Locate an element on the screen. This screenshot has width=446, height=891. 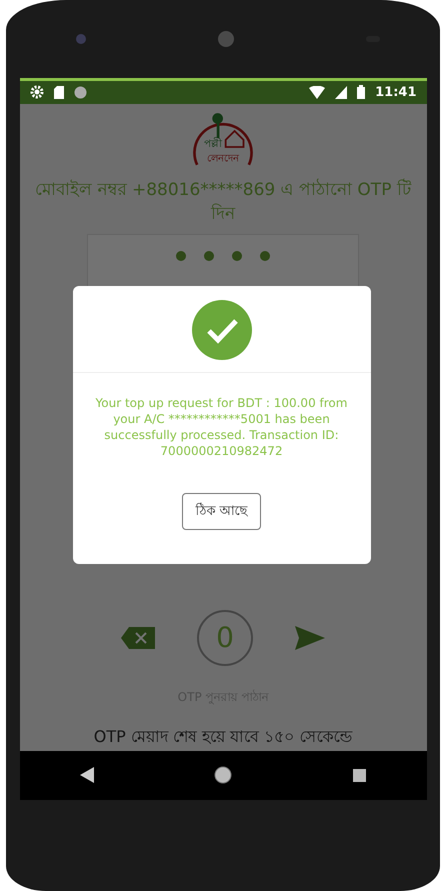
digit-key: 0 is located at coordinates (225, 638).